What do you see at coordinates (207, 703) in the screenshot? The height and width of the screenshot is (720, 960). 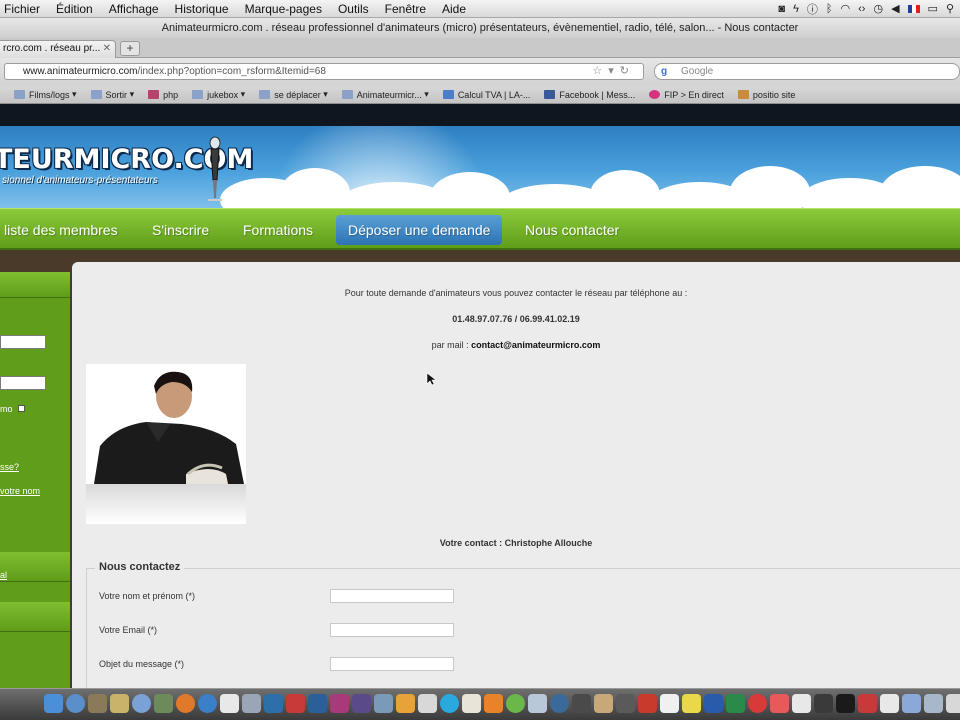 I see `safari-icon` at bounding box center [207, 703].